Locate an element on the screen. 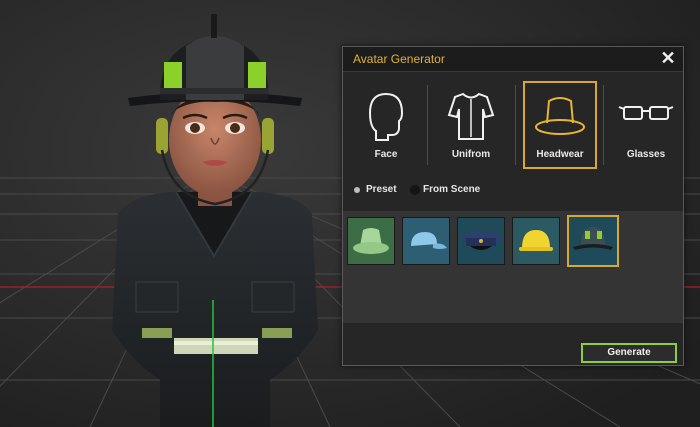 This screenshot has width=700, height=427. radio-dot is located at coordinates (415, 190).